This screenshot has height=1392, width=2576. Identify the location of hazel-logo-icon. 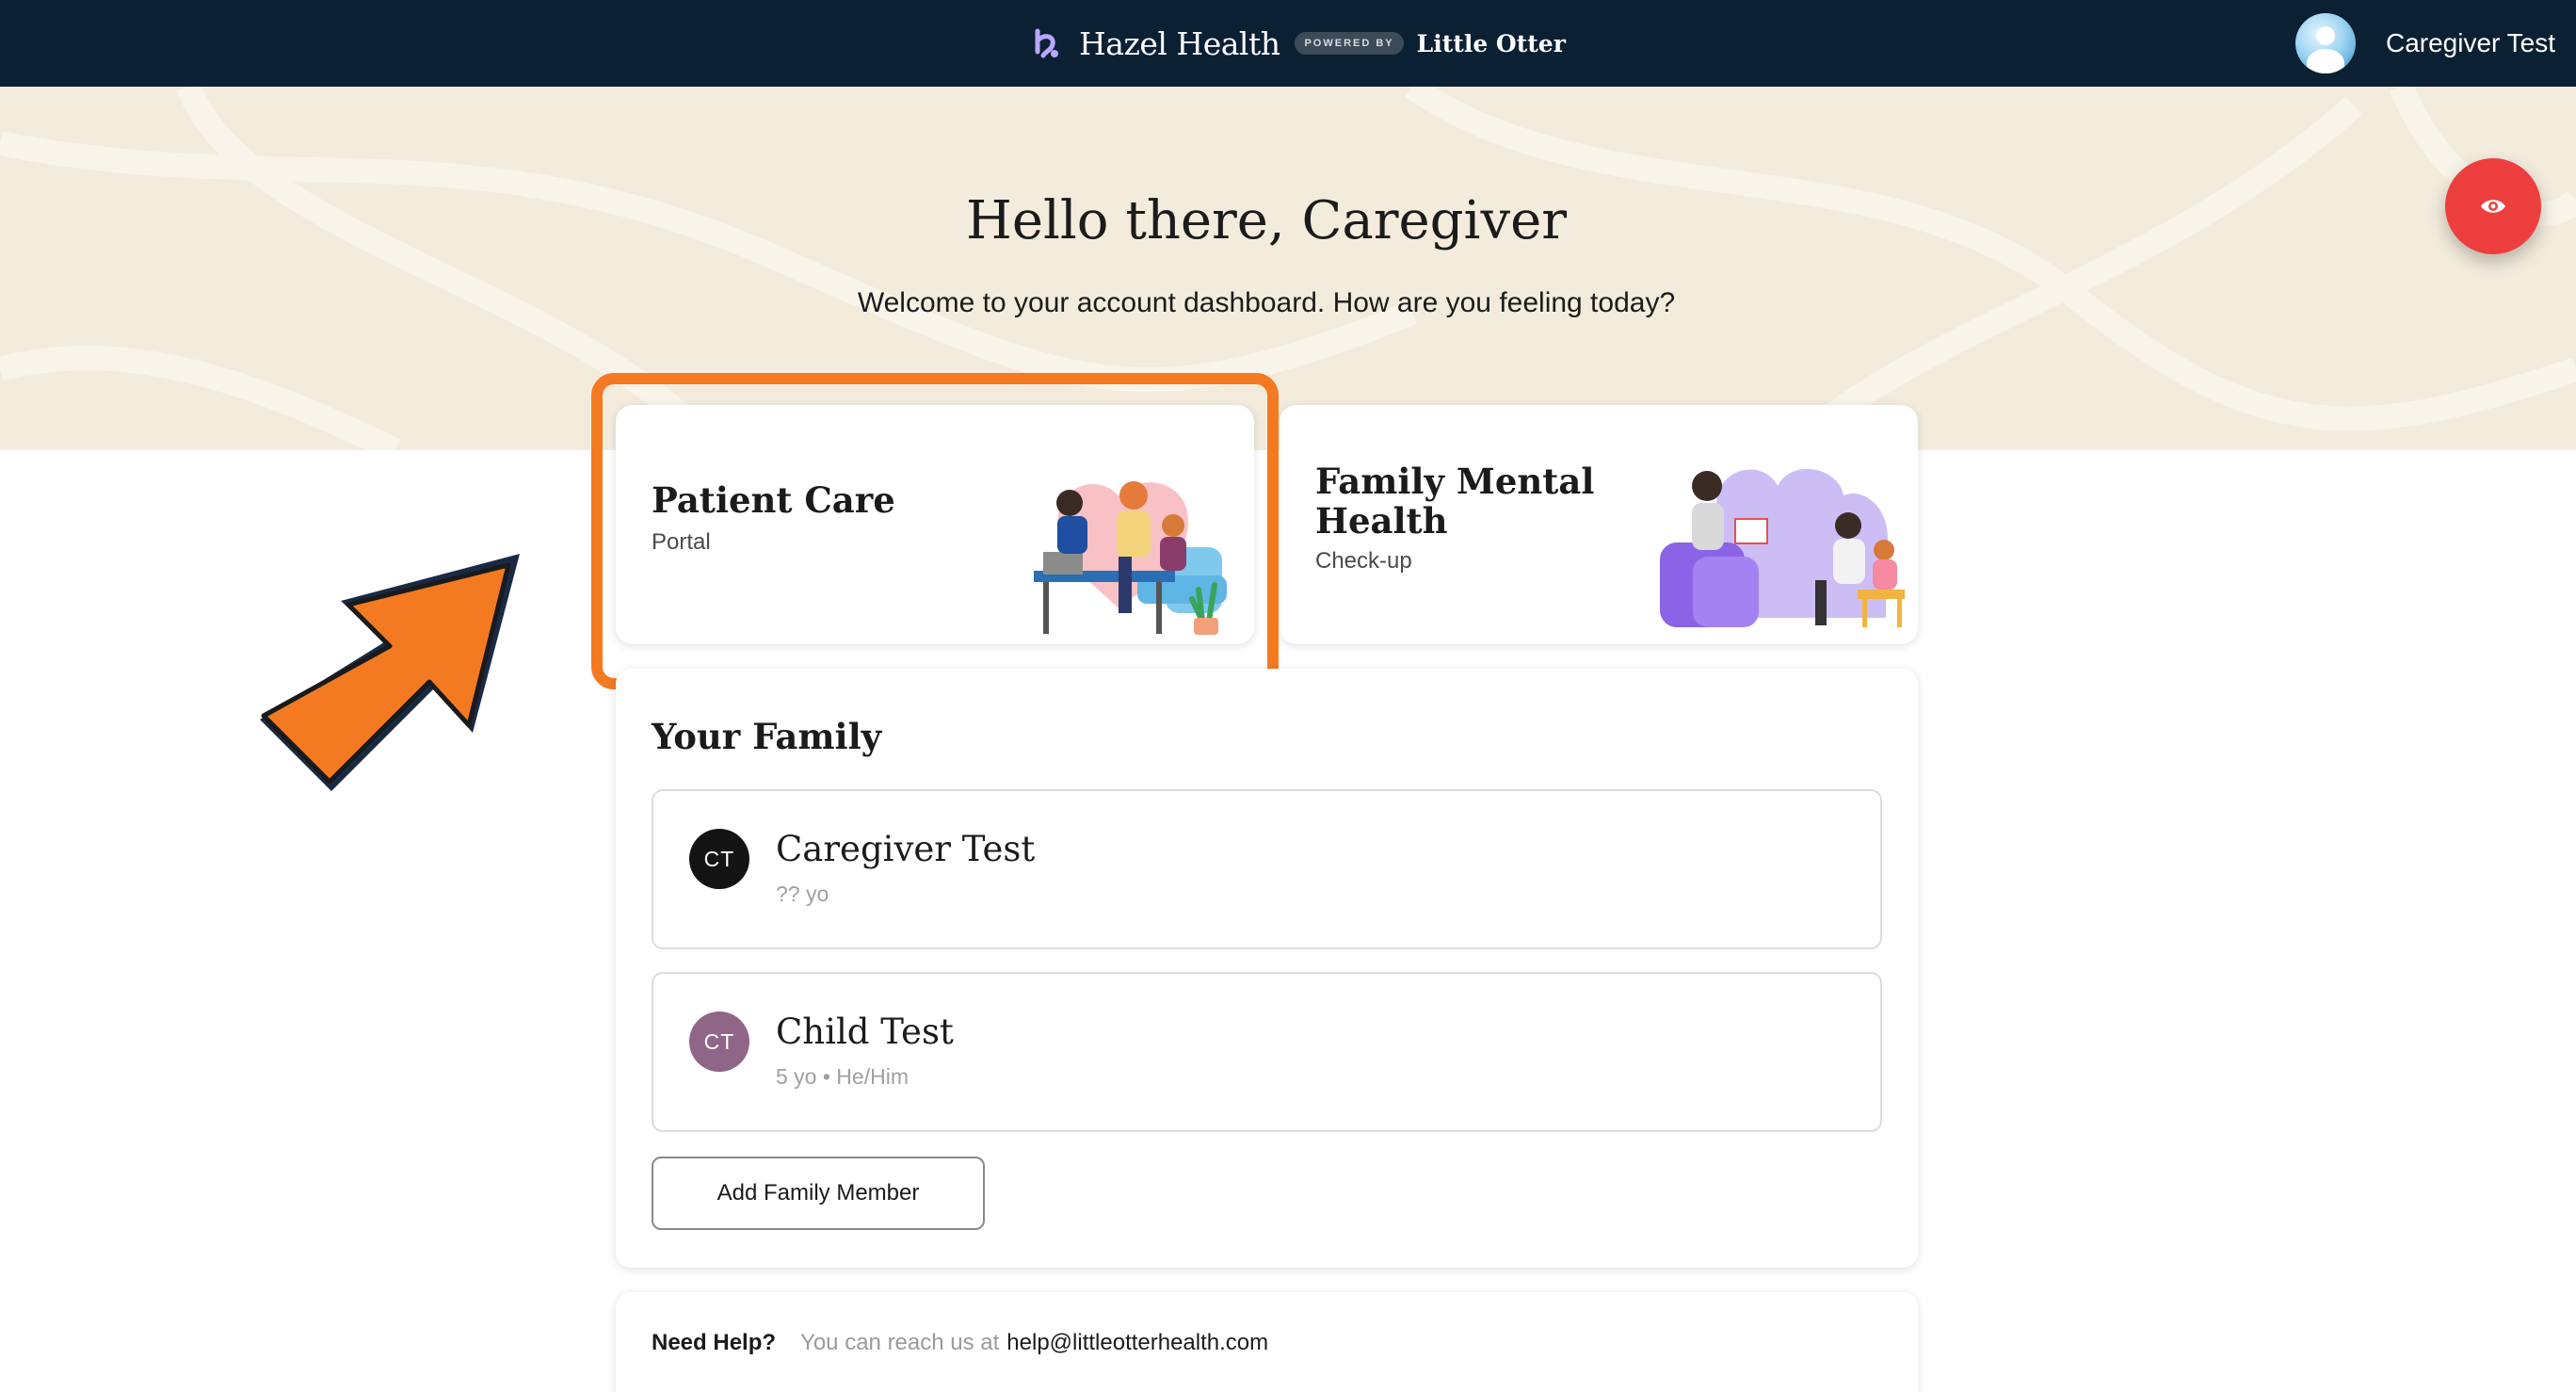
(1046, 43).